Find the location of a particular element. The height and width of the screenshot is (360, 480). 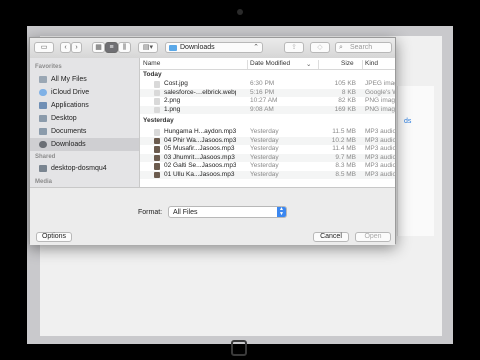

folder-icon is located at coordinates (173, 48).